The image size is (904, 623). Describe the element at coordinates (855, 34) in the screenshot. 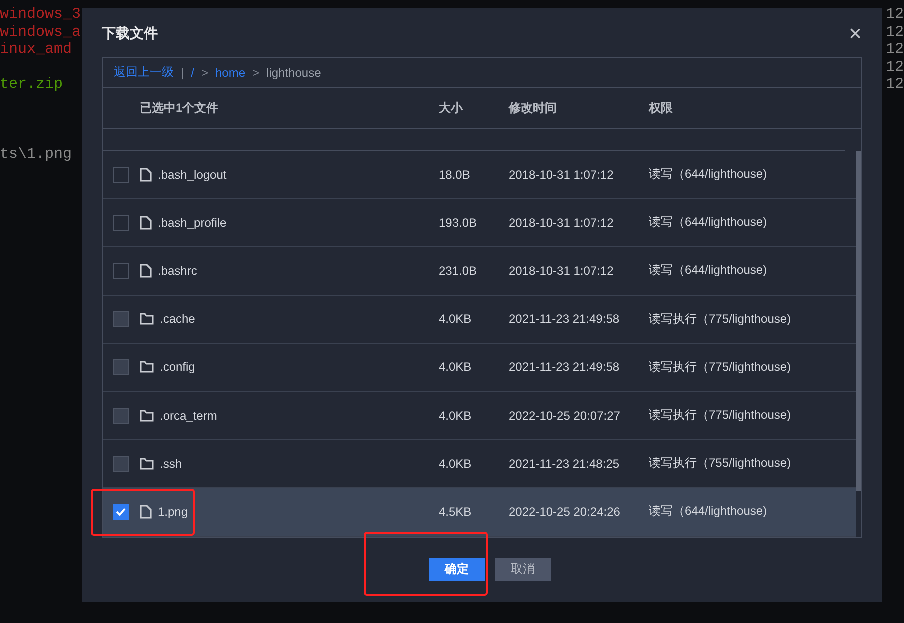

I see `close-button: ×` at that location.